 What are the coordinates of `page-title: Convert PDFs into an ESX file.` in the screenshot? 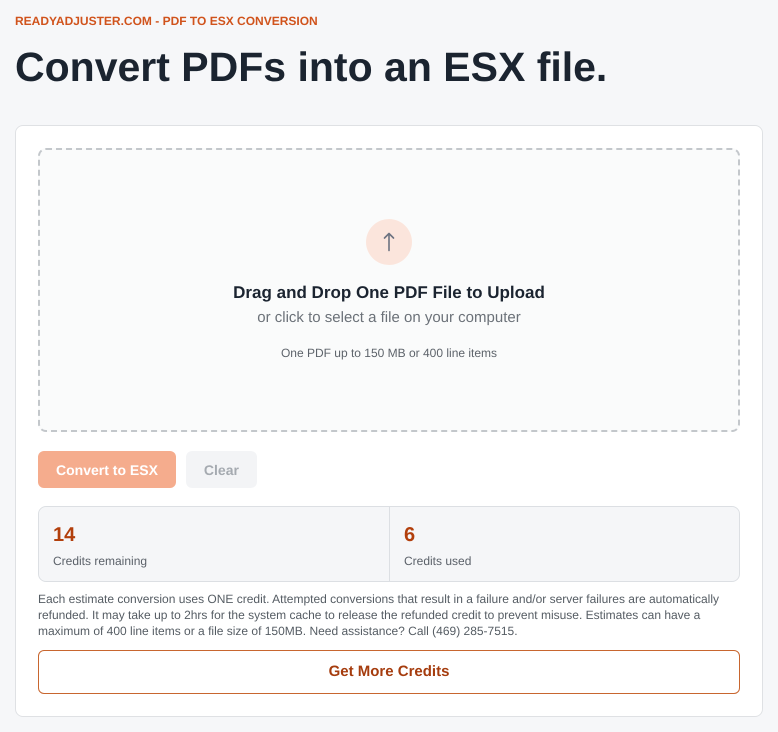 It's located at (311, 67).